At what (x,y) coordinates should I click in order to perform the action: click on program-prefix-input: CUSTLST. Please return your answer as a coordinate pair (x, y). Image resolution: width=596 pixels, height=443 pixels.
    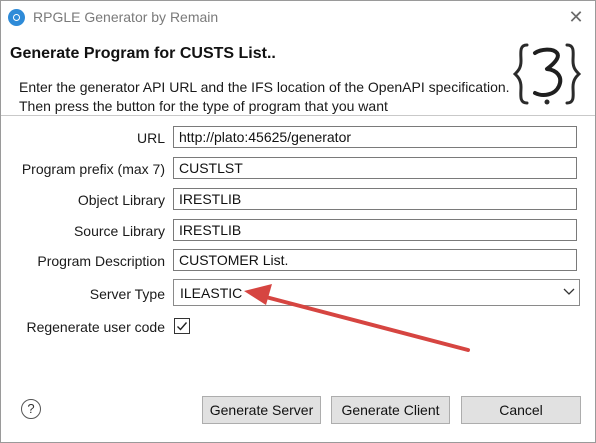
    Looking at the image, I should click on (375, 168).